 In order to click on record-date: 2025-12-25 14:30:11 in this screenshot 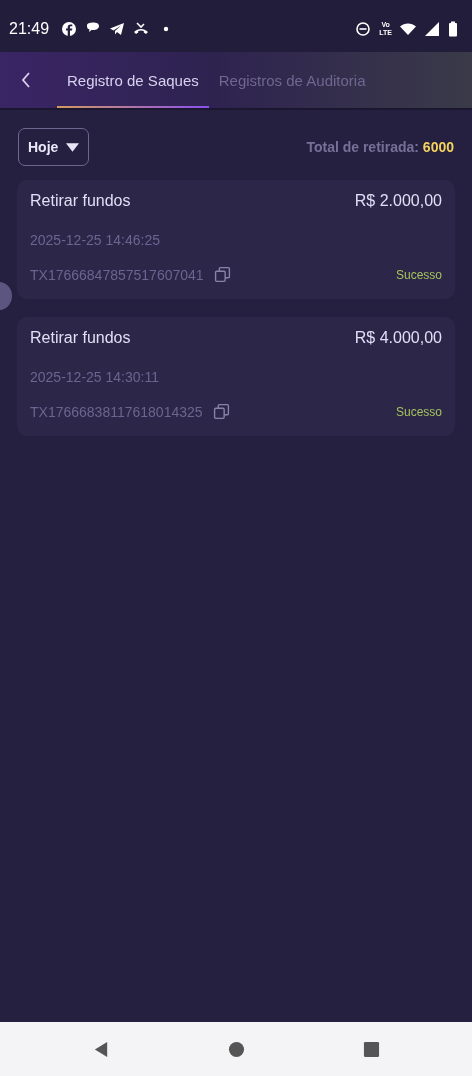, I will do `click(95, 377)`.